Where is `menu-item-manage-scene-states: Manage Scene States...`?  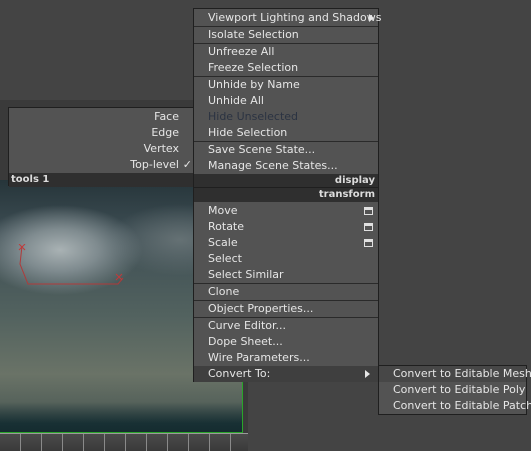
menu-item-manage-scene-states: Manage Scene States... is located at coordinates (286, 166).